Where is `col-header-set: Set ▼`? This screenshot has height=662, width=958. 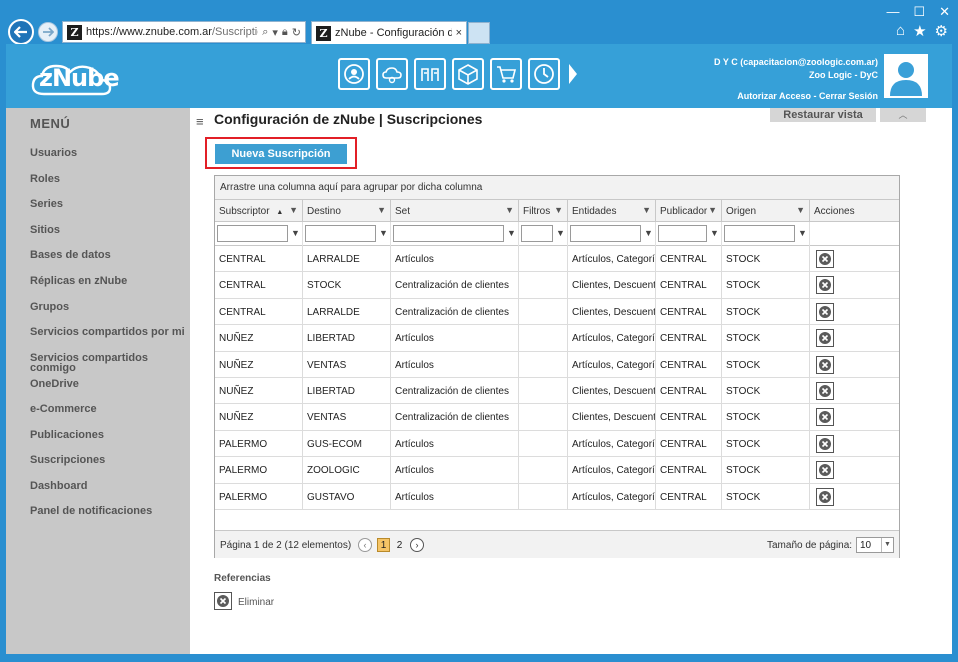 col-header-set: Set ▼ is located at coordinates (455, 211).